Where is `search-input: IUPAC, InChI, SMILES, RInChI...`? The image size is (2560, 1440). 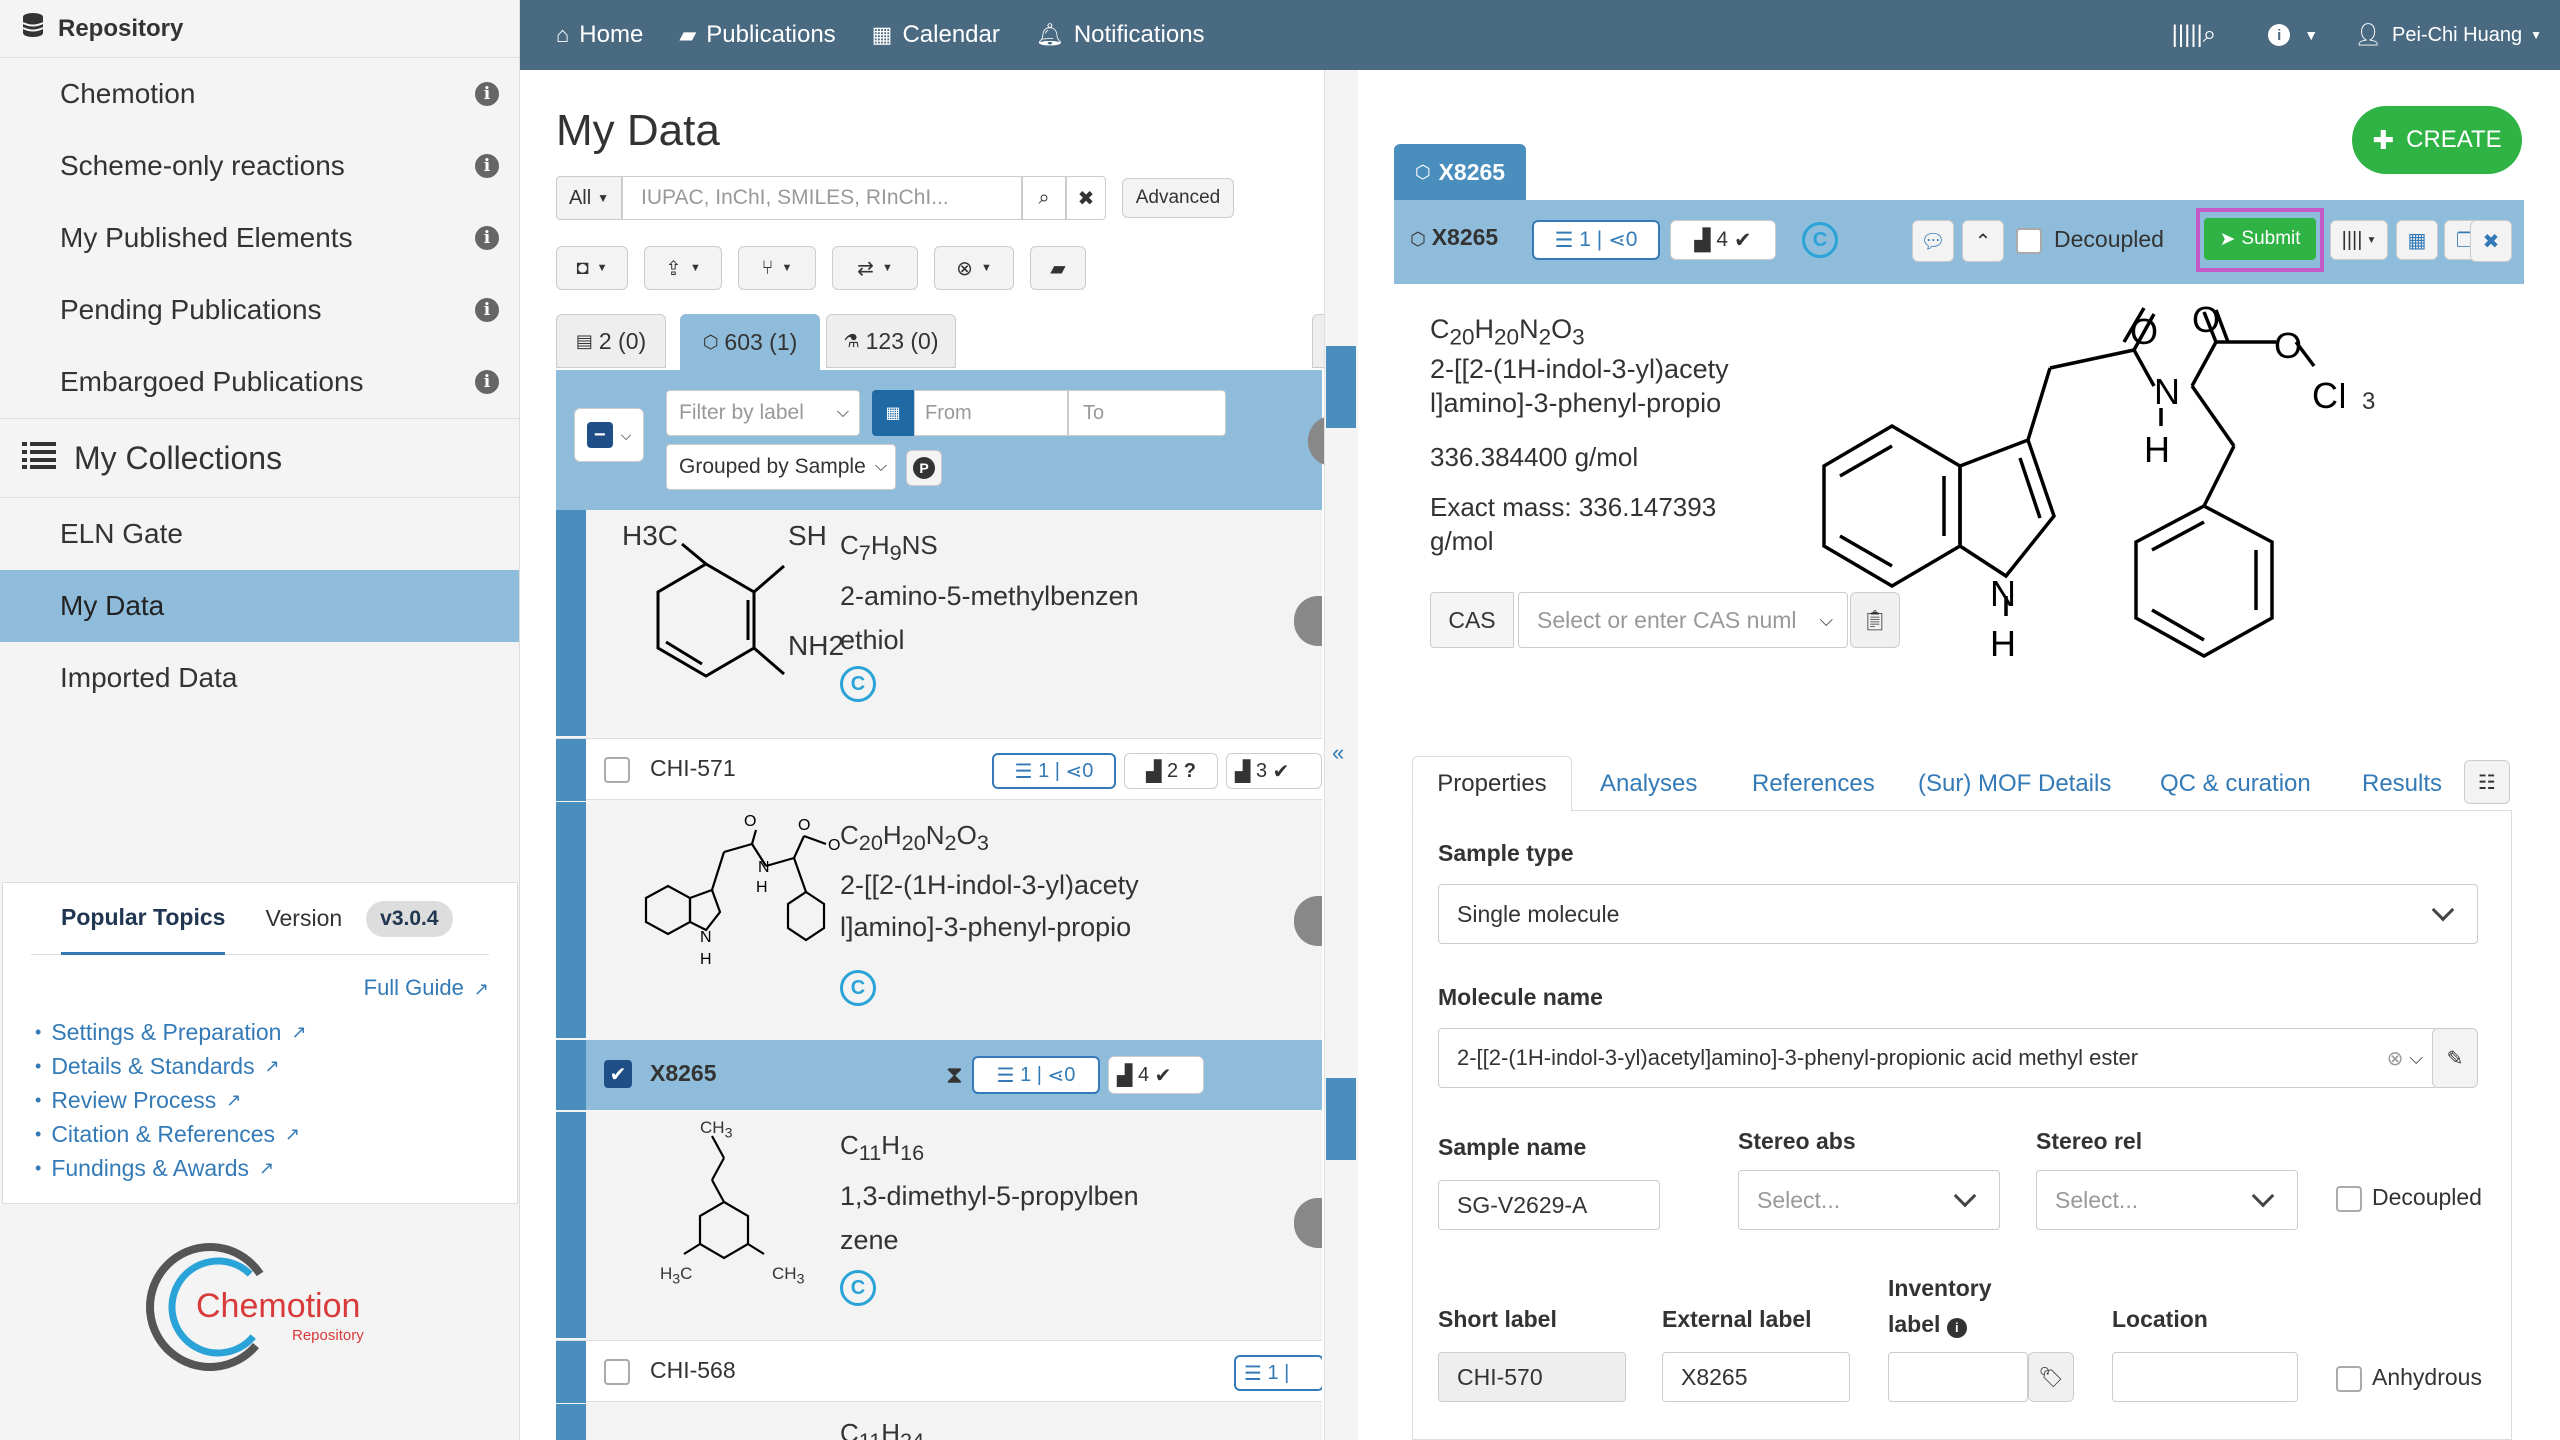 search-input: IUPAC, InChI, SMILES, RInChI... is located at coordinates (822, 198).